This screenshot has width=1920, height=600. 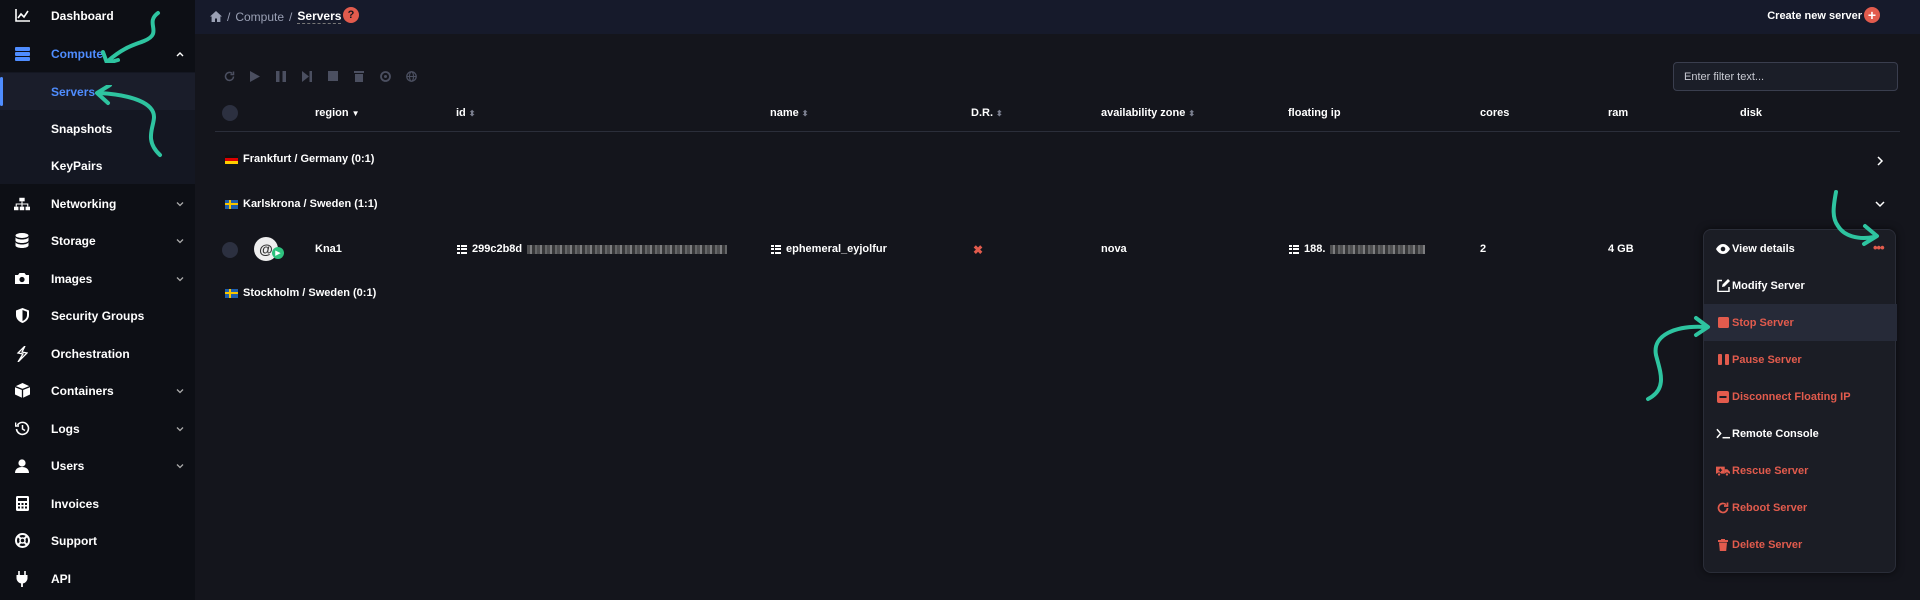 I want to click on create-server-button: Create new server, so click(x=1814, y=16).